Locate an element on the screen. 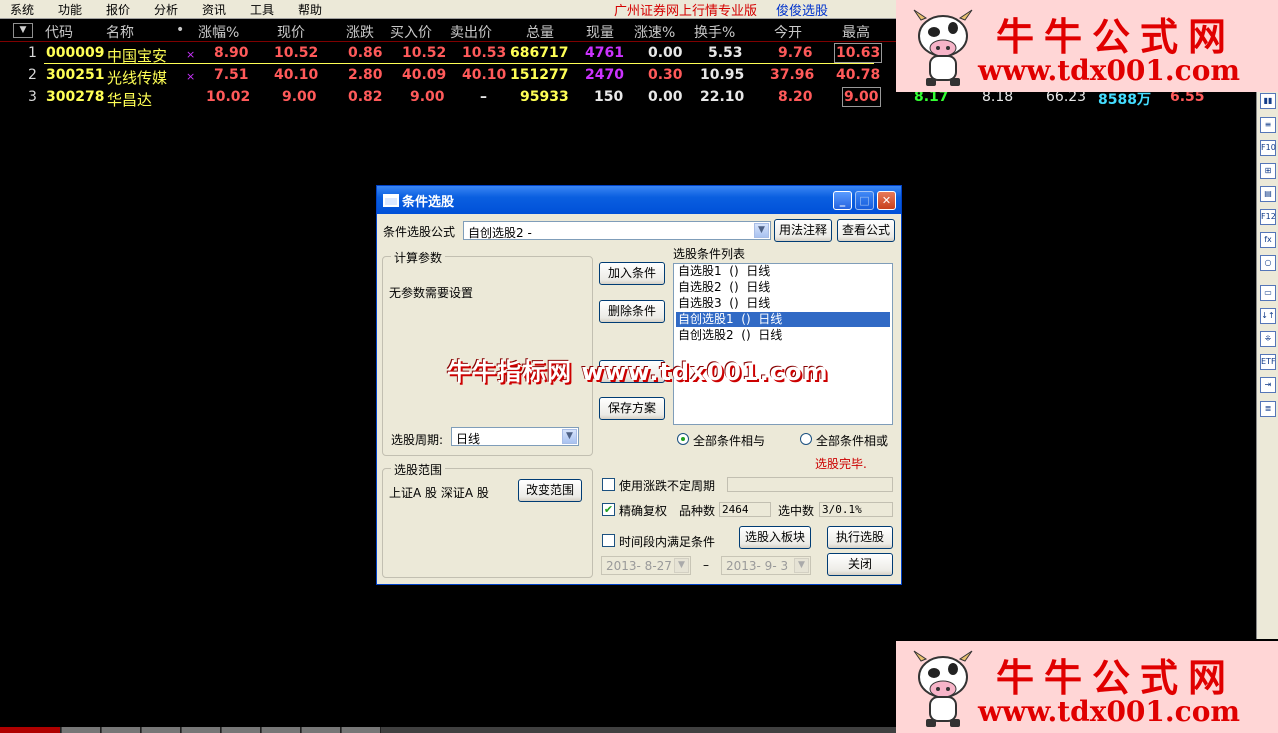  formula-select: 自创选股2 - ▼ is located at coordinates (617, 230).